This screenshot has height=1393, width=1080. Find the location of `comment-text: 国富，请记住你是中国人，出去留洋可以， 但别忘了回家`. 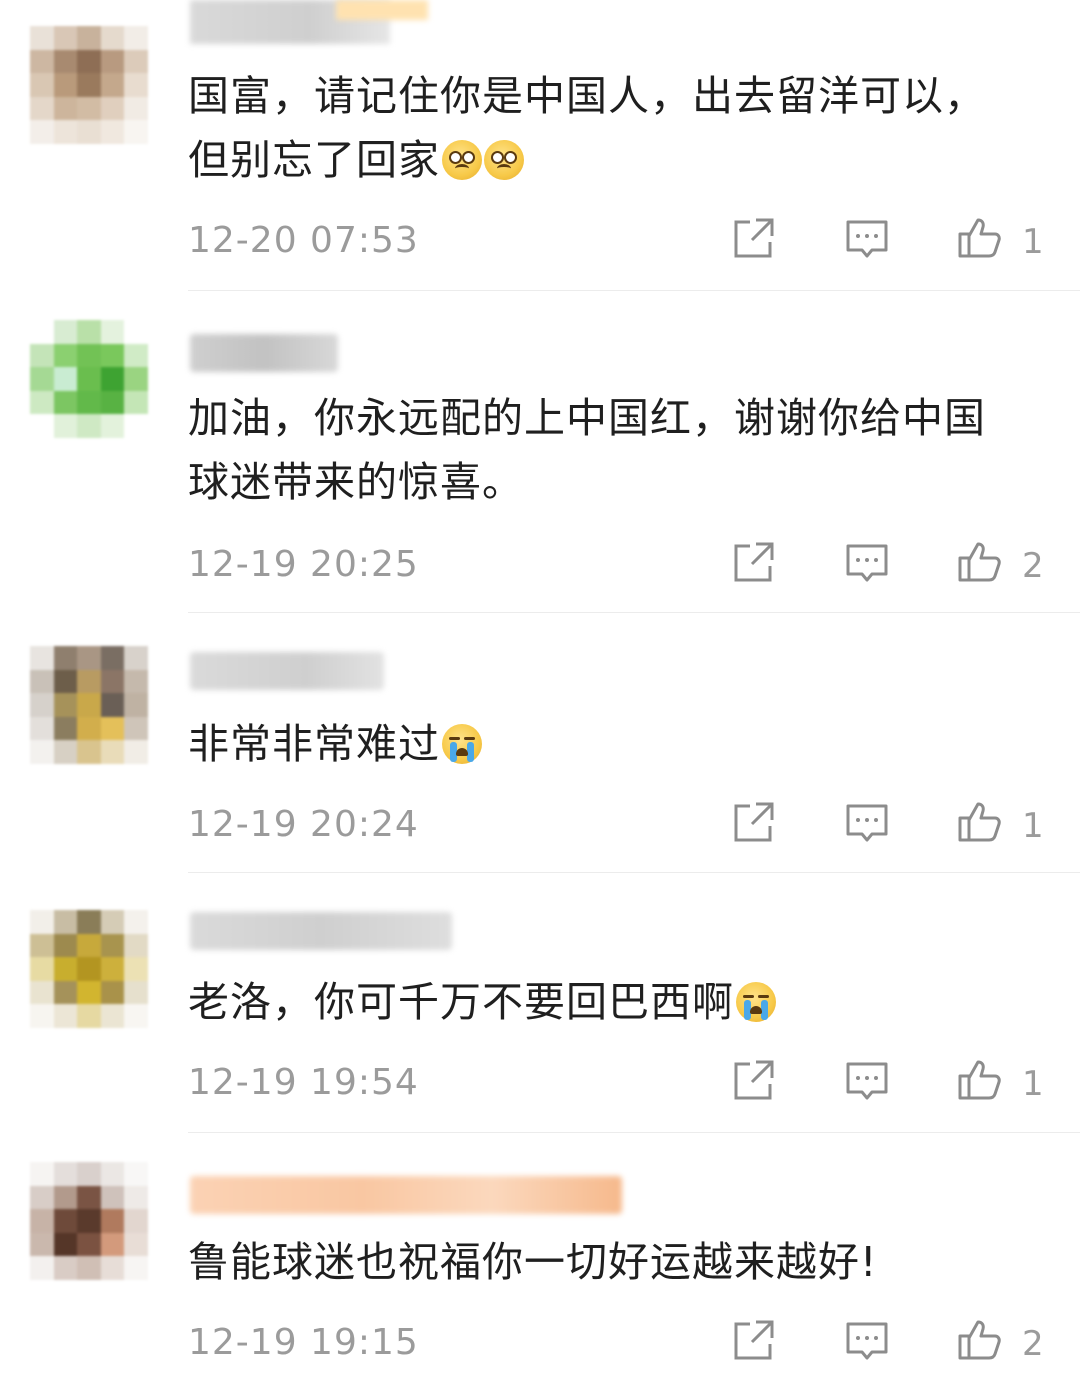

comment-text: 国富，请记住你是中国人，出去留洋可以， 但别忘了回家 is located at coordinates (623, 128).